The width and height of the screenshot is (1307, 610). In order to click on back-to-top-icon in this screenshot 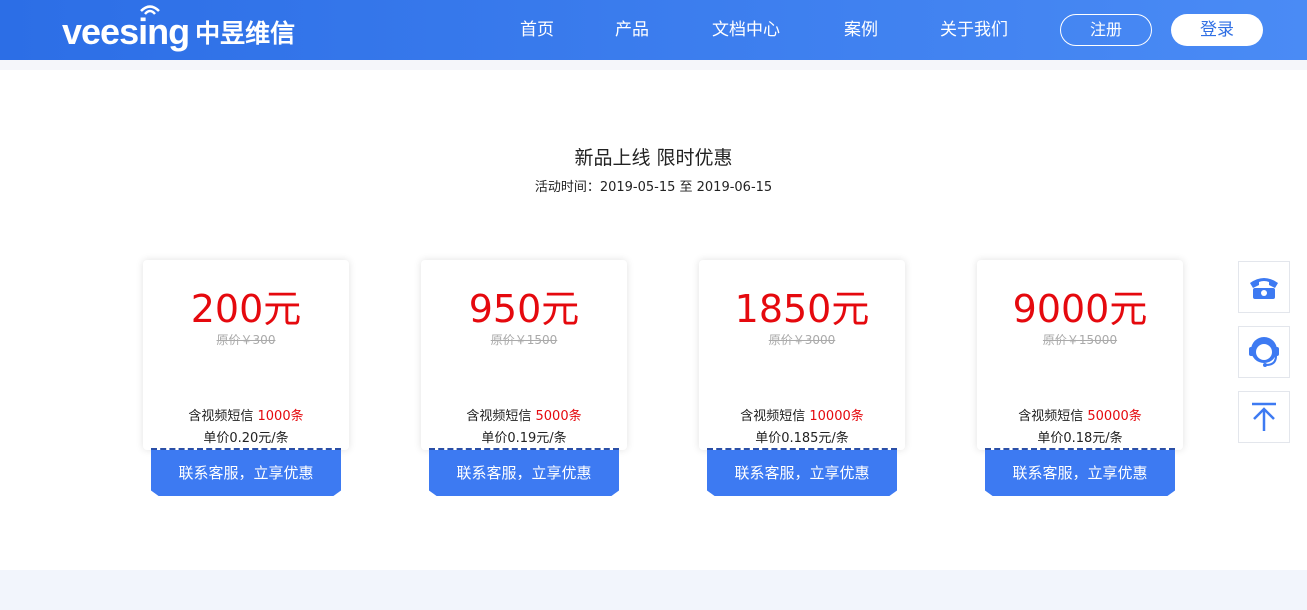, I will do `click(1264, 416)`.